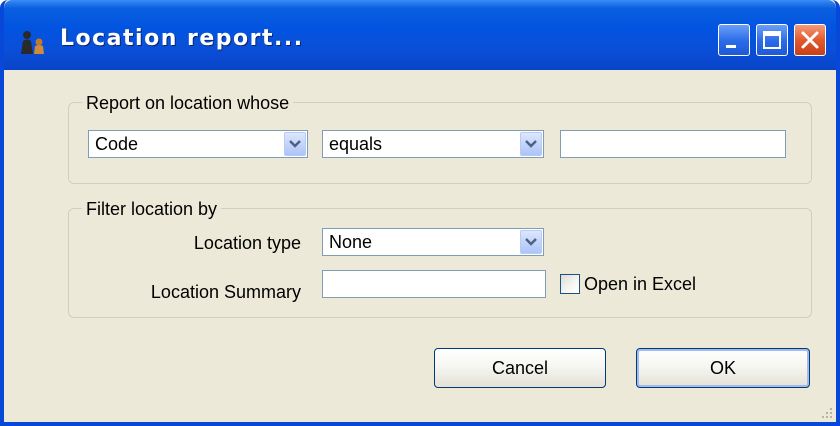 The image size is (840, 426). What do you see at coordinates (673, 144) in the screenshot?
I see `criteria-input` at bounding box center [673, 144].